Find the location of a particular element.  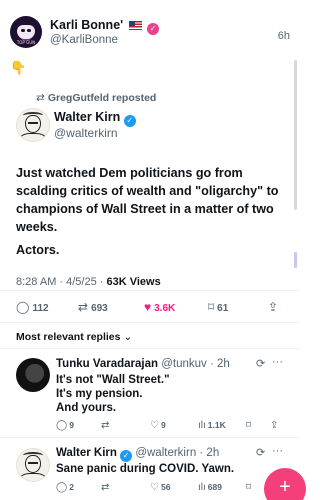

avatar: TOP GUN is located at coordinates (26, 32).